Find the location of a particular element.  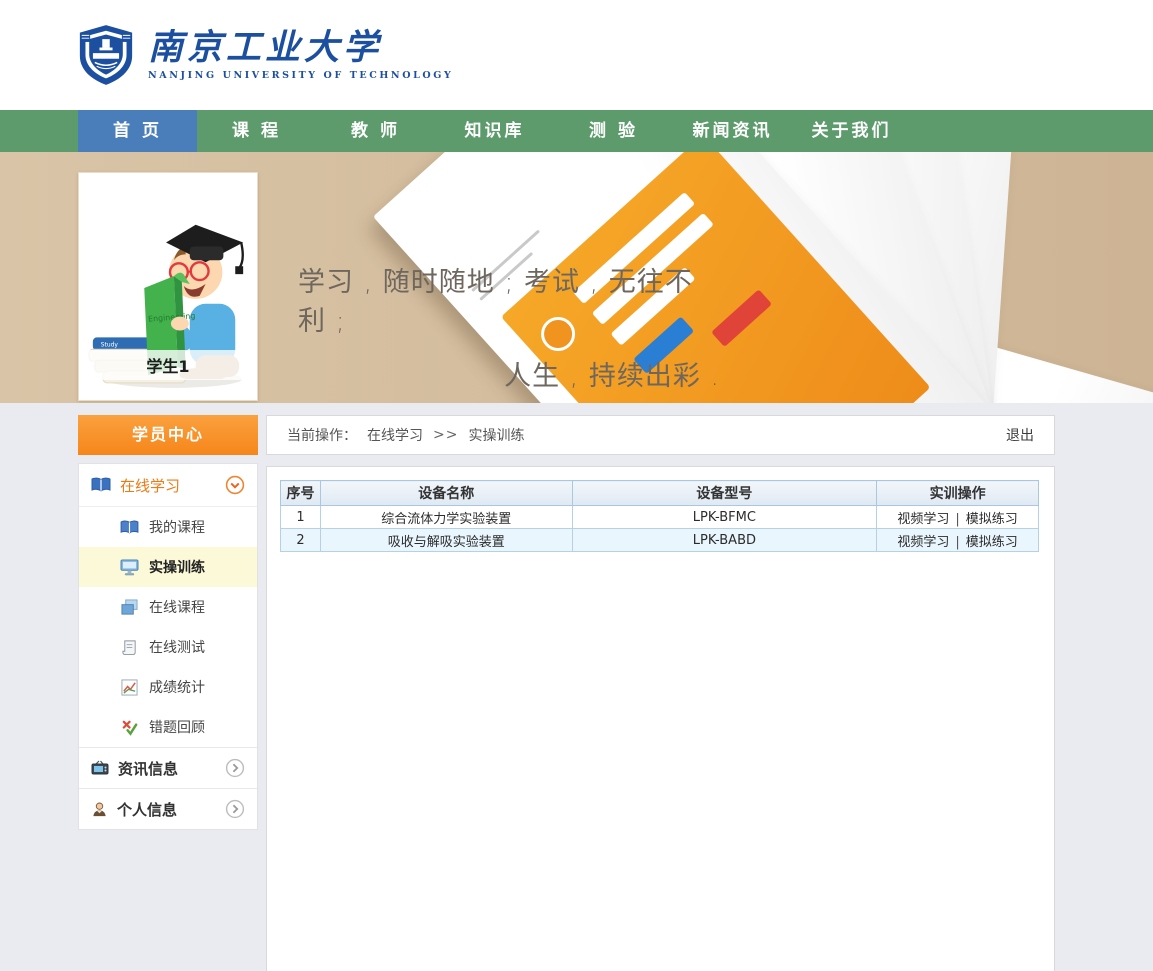

sidebar-item-online-courses: 在线课程 is located at coordinates (168, 607).